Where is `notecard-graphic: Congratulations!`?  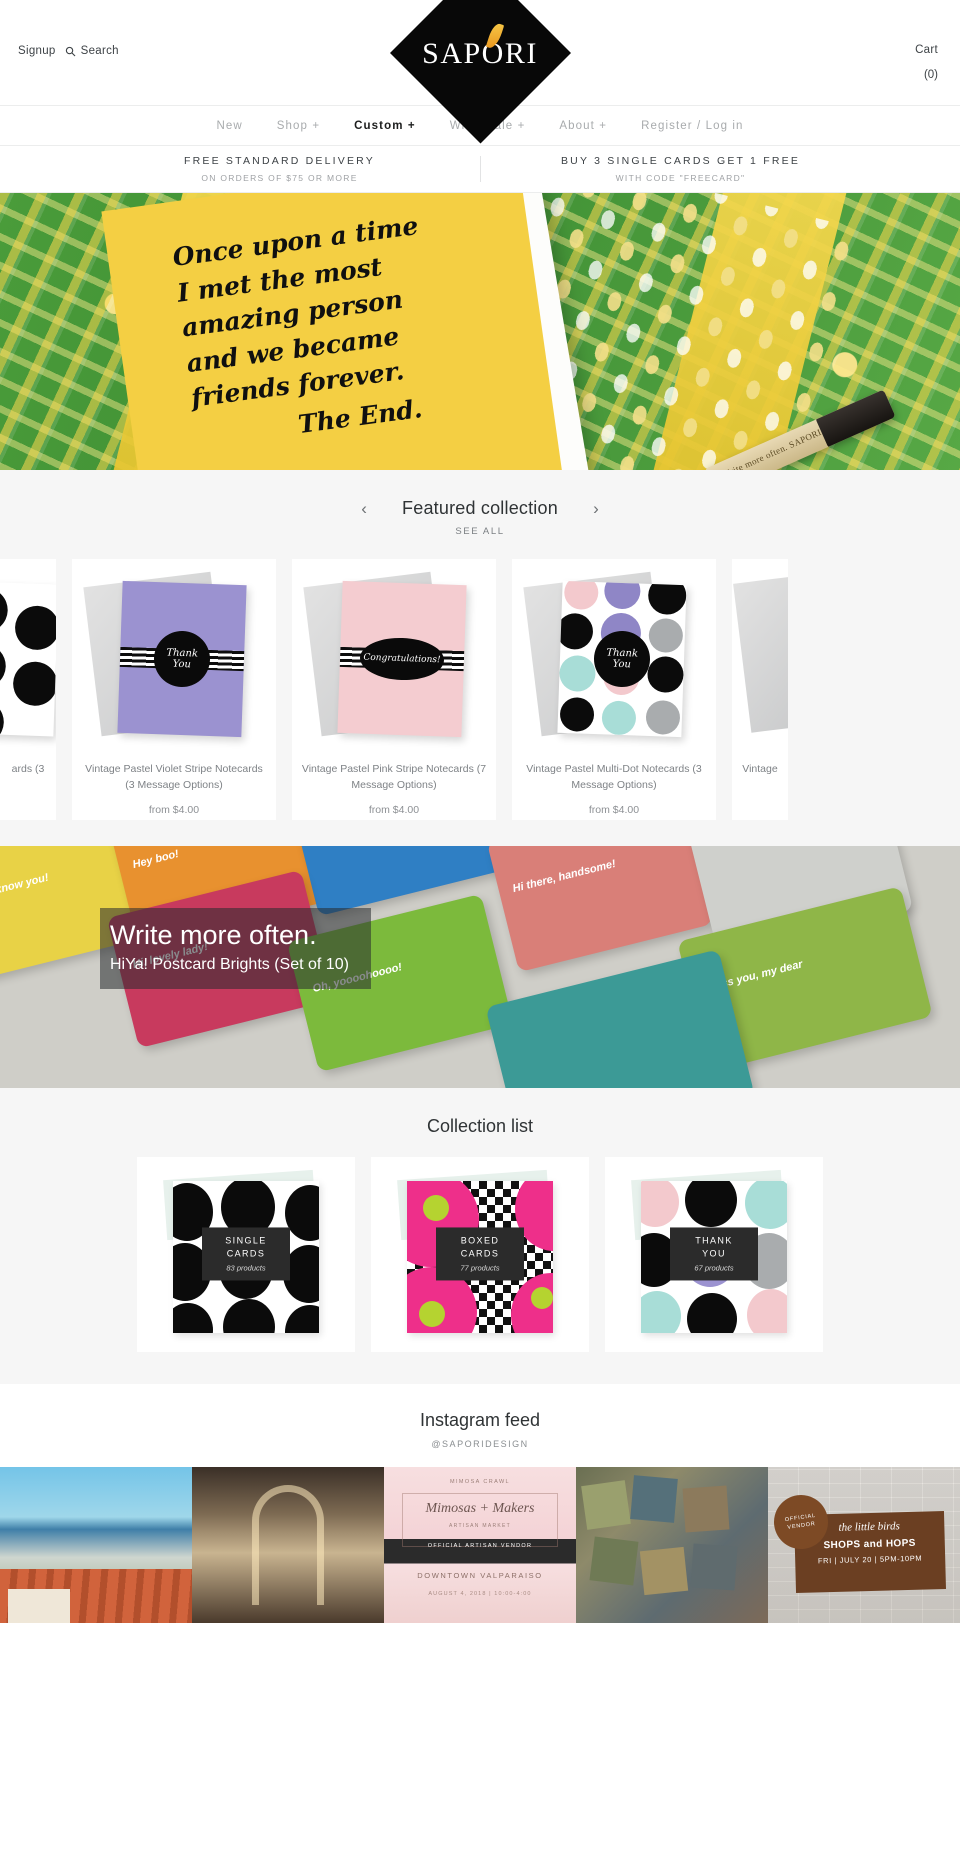
notecard-graphic: Congratulations! is located at coordinates (402, 659).